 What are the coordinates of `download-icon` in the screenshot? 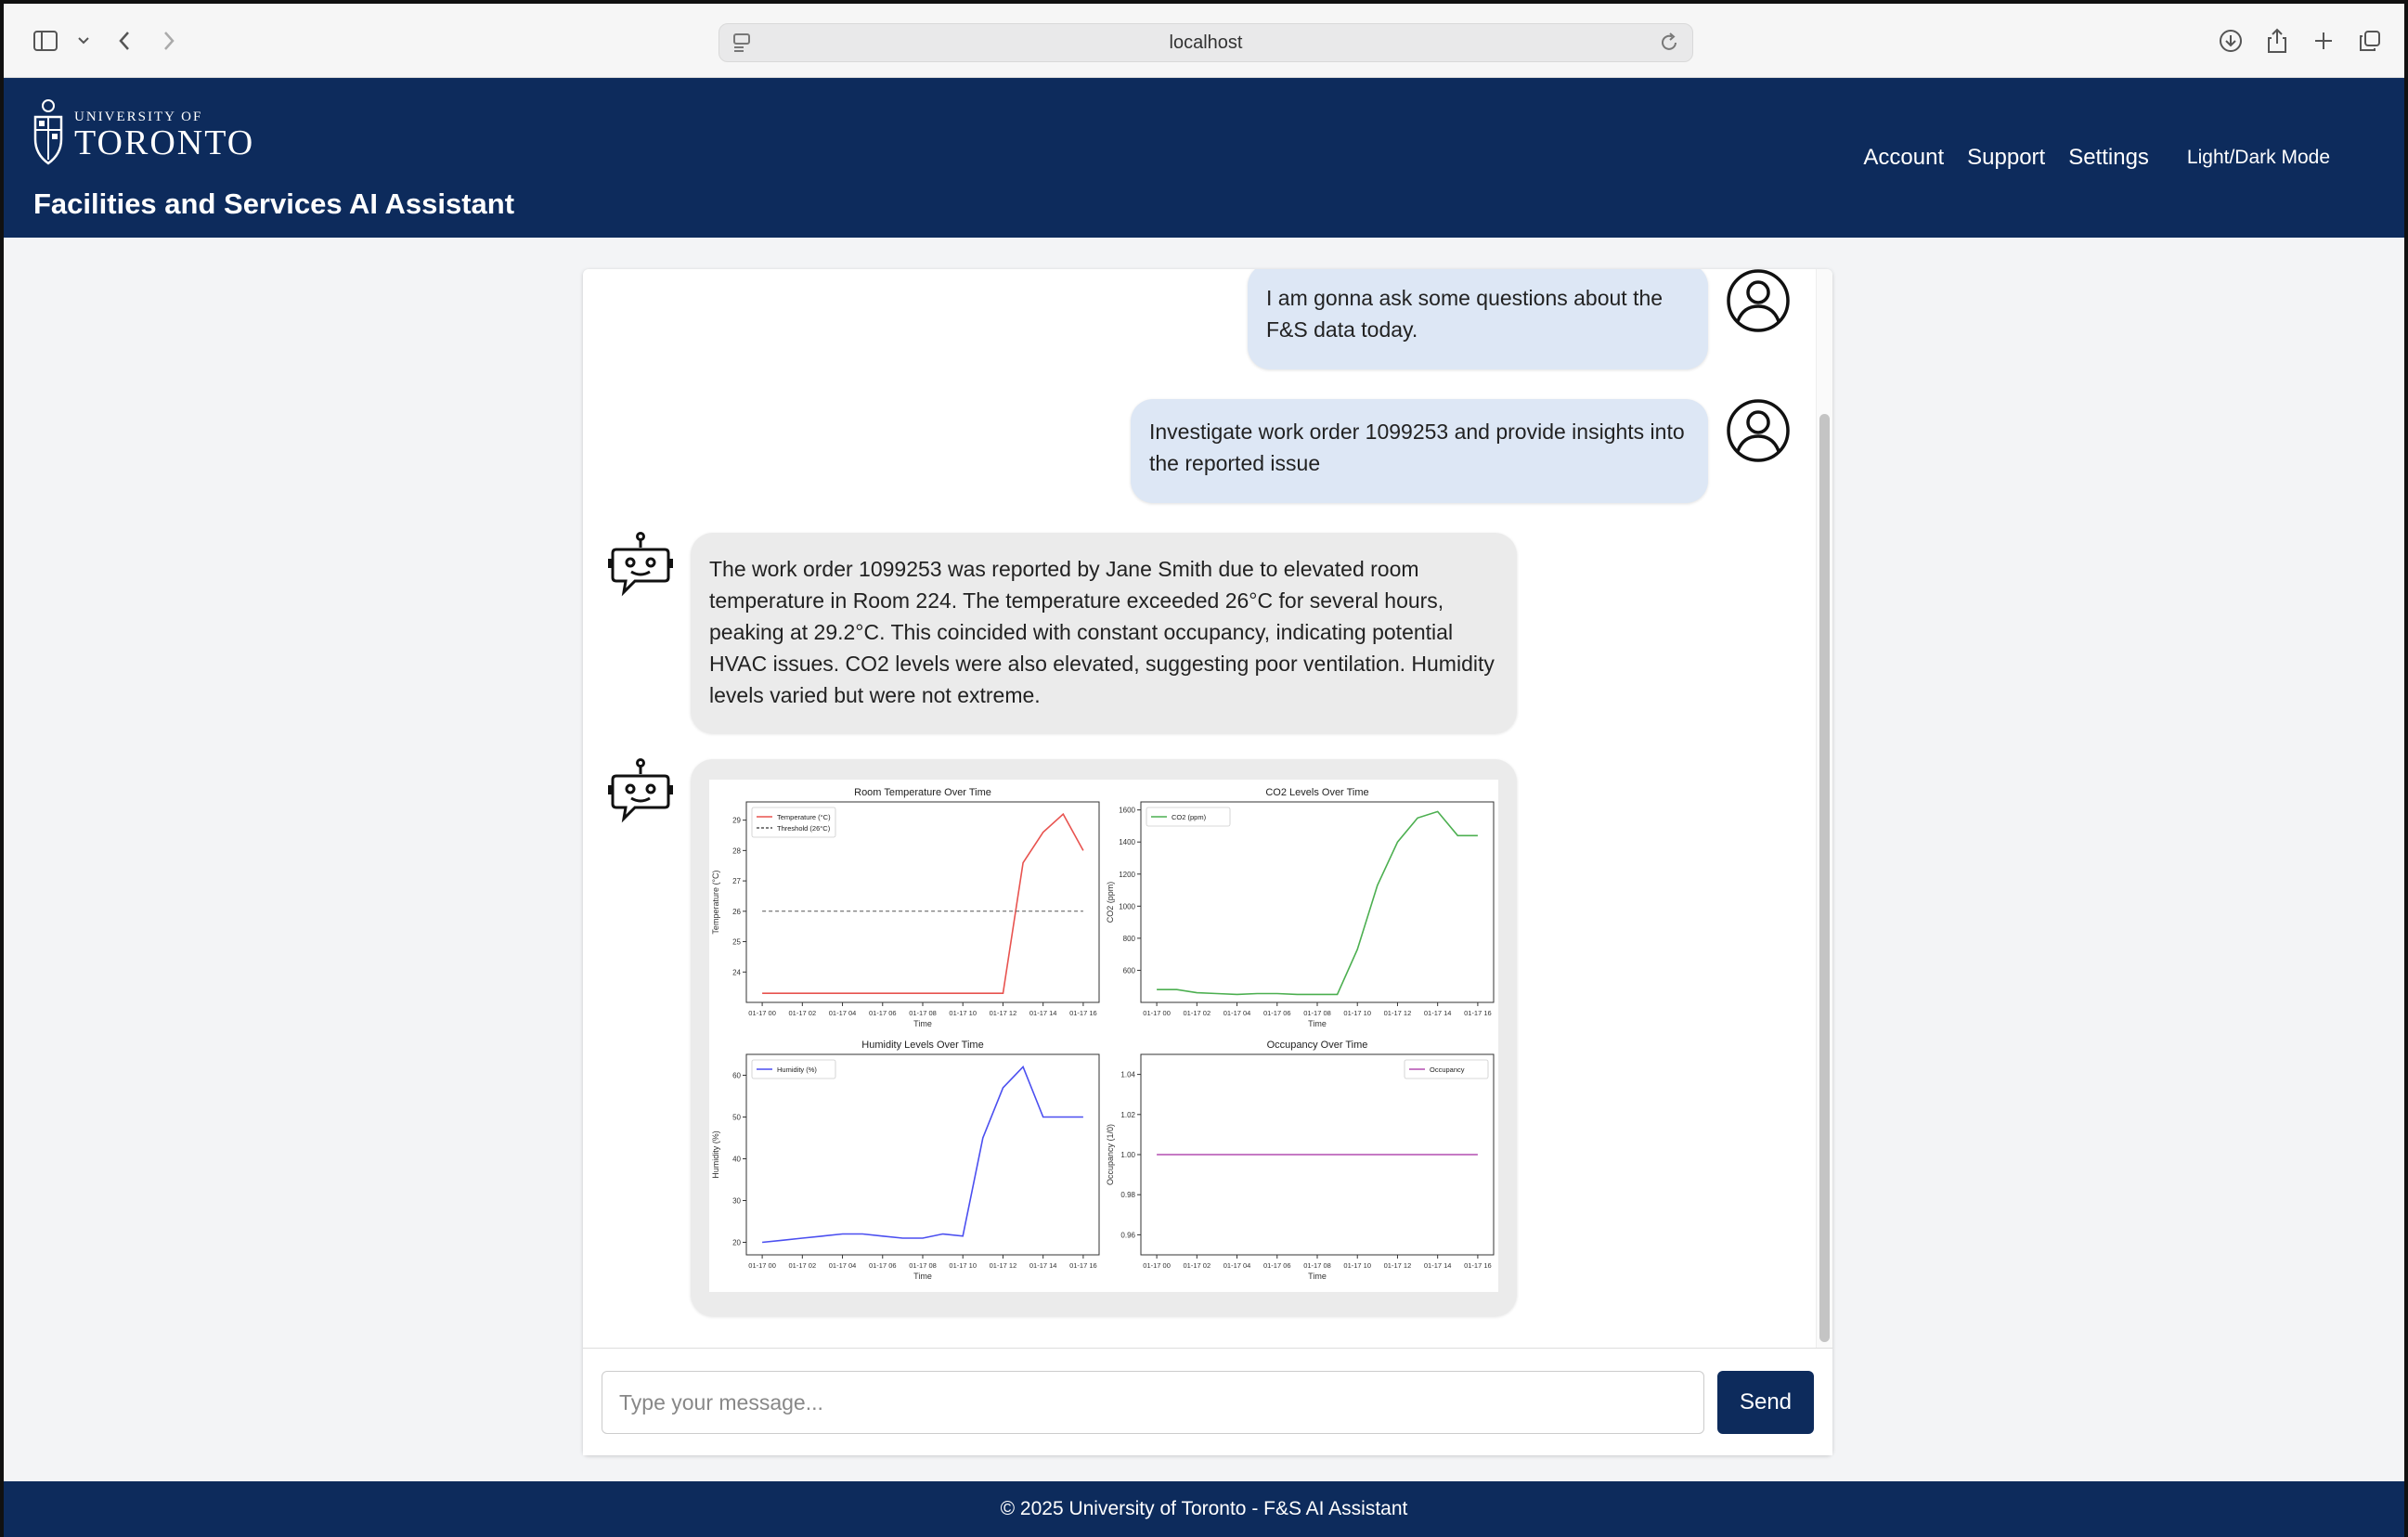 It's located at (2231, 41).